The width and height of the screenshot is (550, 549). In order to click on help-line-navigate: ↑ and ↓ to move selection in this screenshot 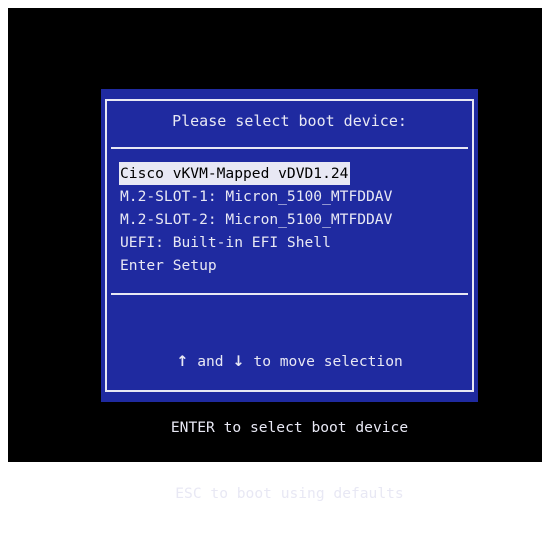, I will do `click(289, 362)`.